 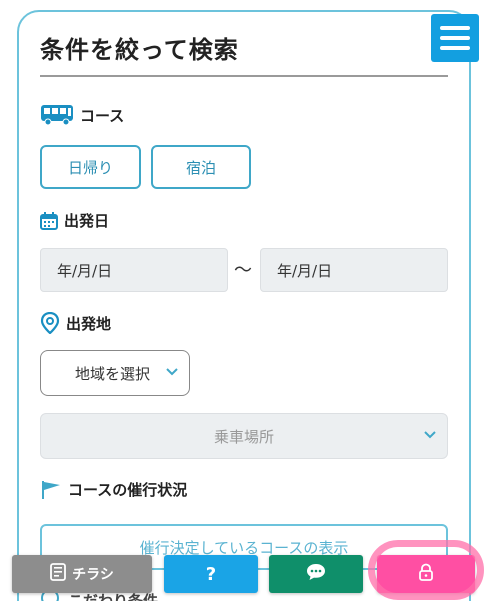 I want to click on help-button: ?, so click(x=211, y=574).